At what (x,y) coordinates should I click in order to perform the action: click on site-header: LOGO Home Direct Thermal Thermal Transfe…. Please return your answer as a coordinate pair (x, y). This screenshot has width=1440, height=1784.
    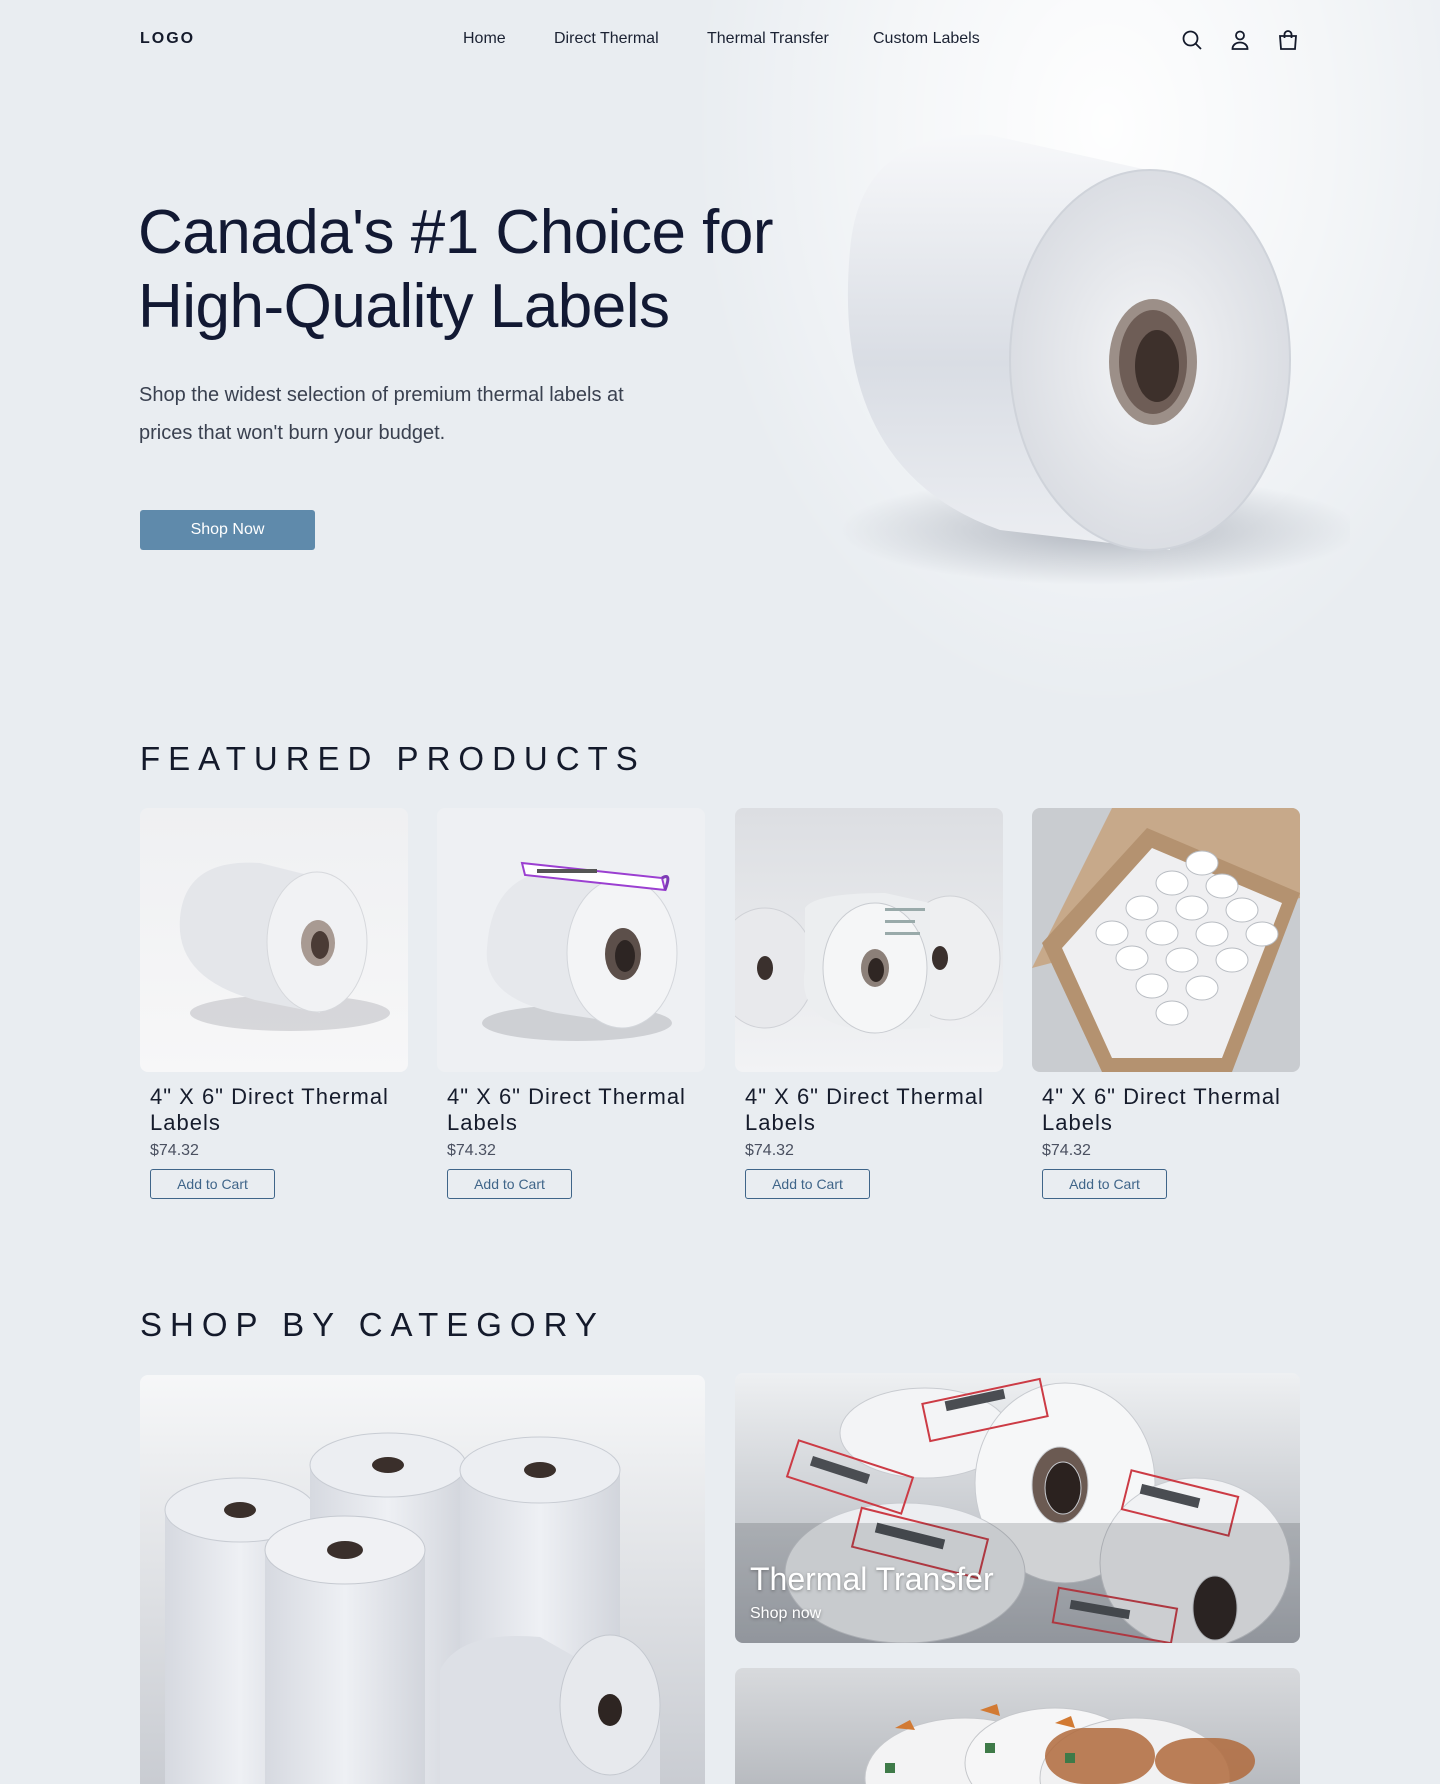
    Looking at the image, I should click on (720, 41).